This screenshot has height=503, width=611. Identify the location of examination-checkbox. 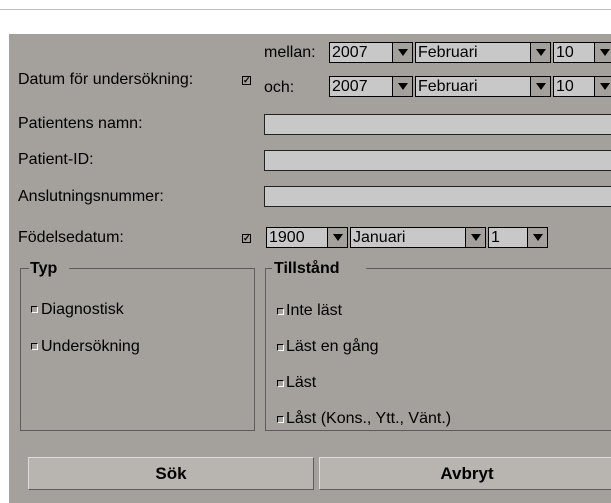
(34, 346).